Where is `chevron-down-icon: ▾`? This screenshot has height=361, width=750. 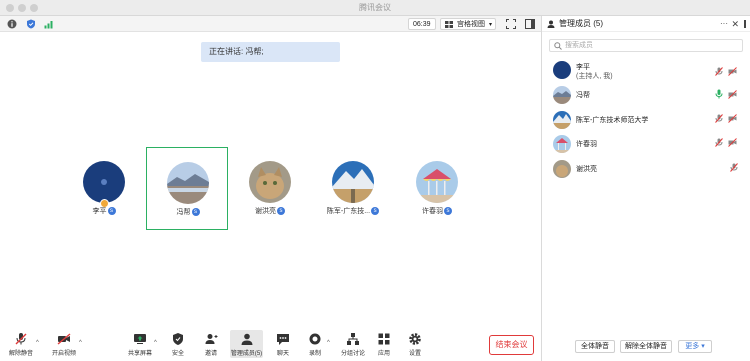
chevron-down-icon: ▾ is located at coordinates (703, 346).